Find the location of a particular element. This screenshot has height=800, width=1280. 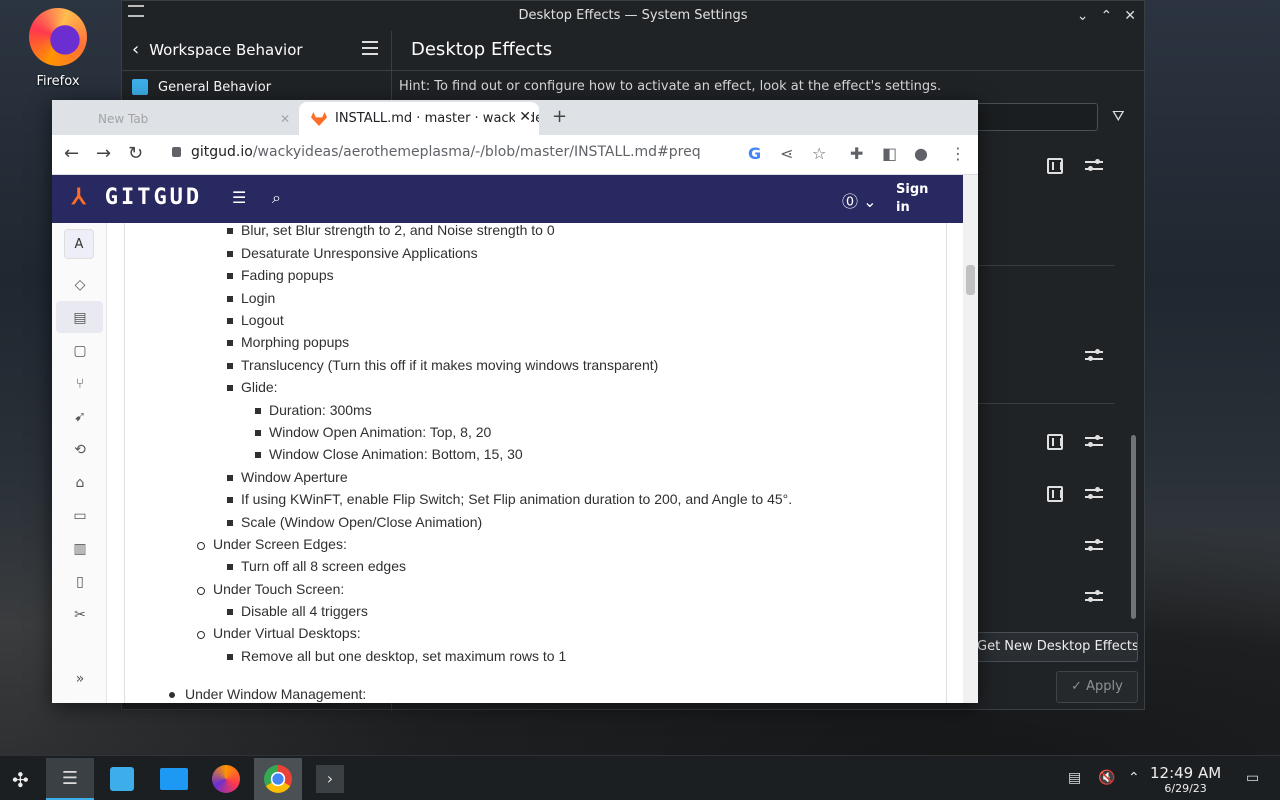

google-icon: G is located at coordinates (754, 153).